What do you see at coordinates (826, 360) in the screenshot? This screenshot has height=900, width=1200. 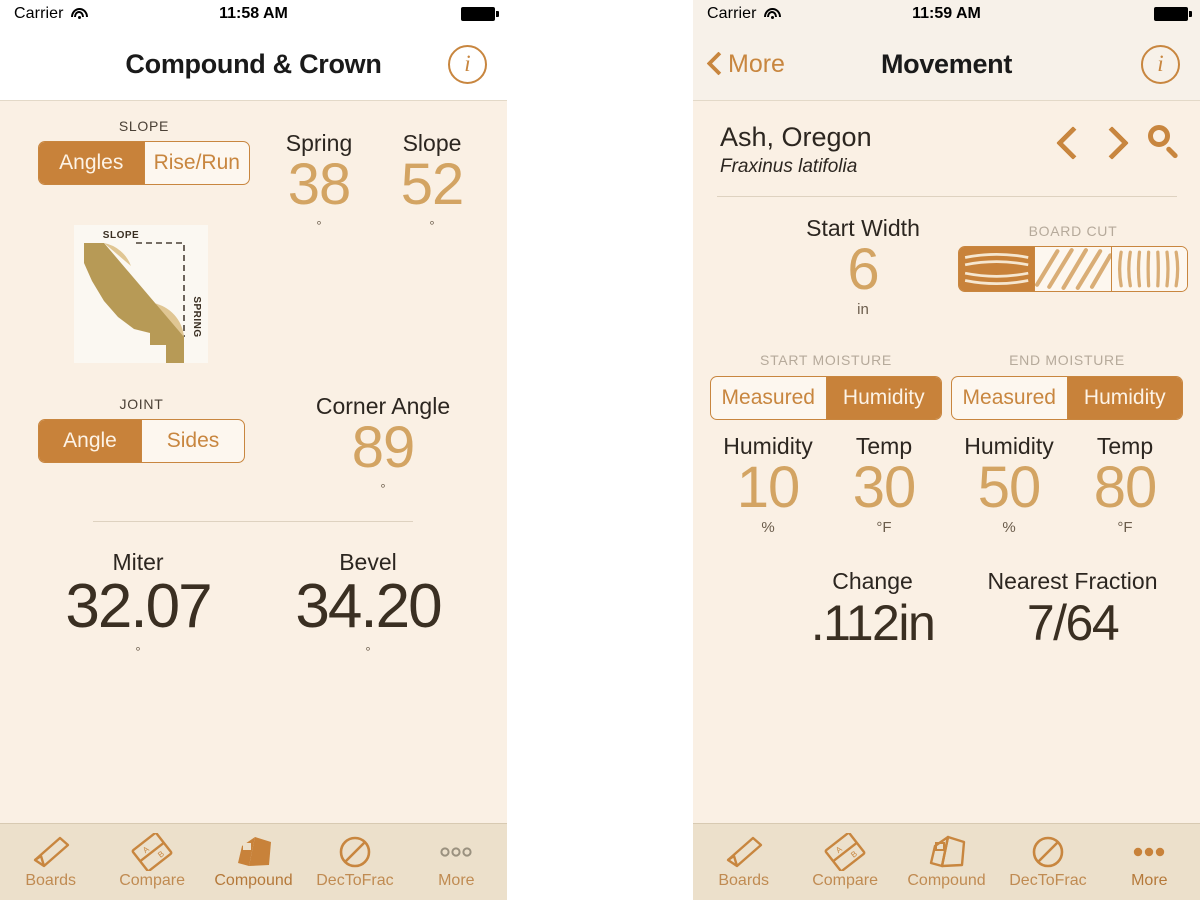 I see `start-moisture-label: START MOISTURE` at bounding box center [826, 360].